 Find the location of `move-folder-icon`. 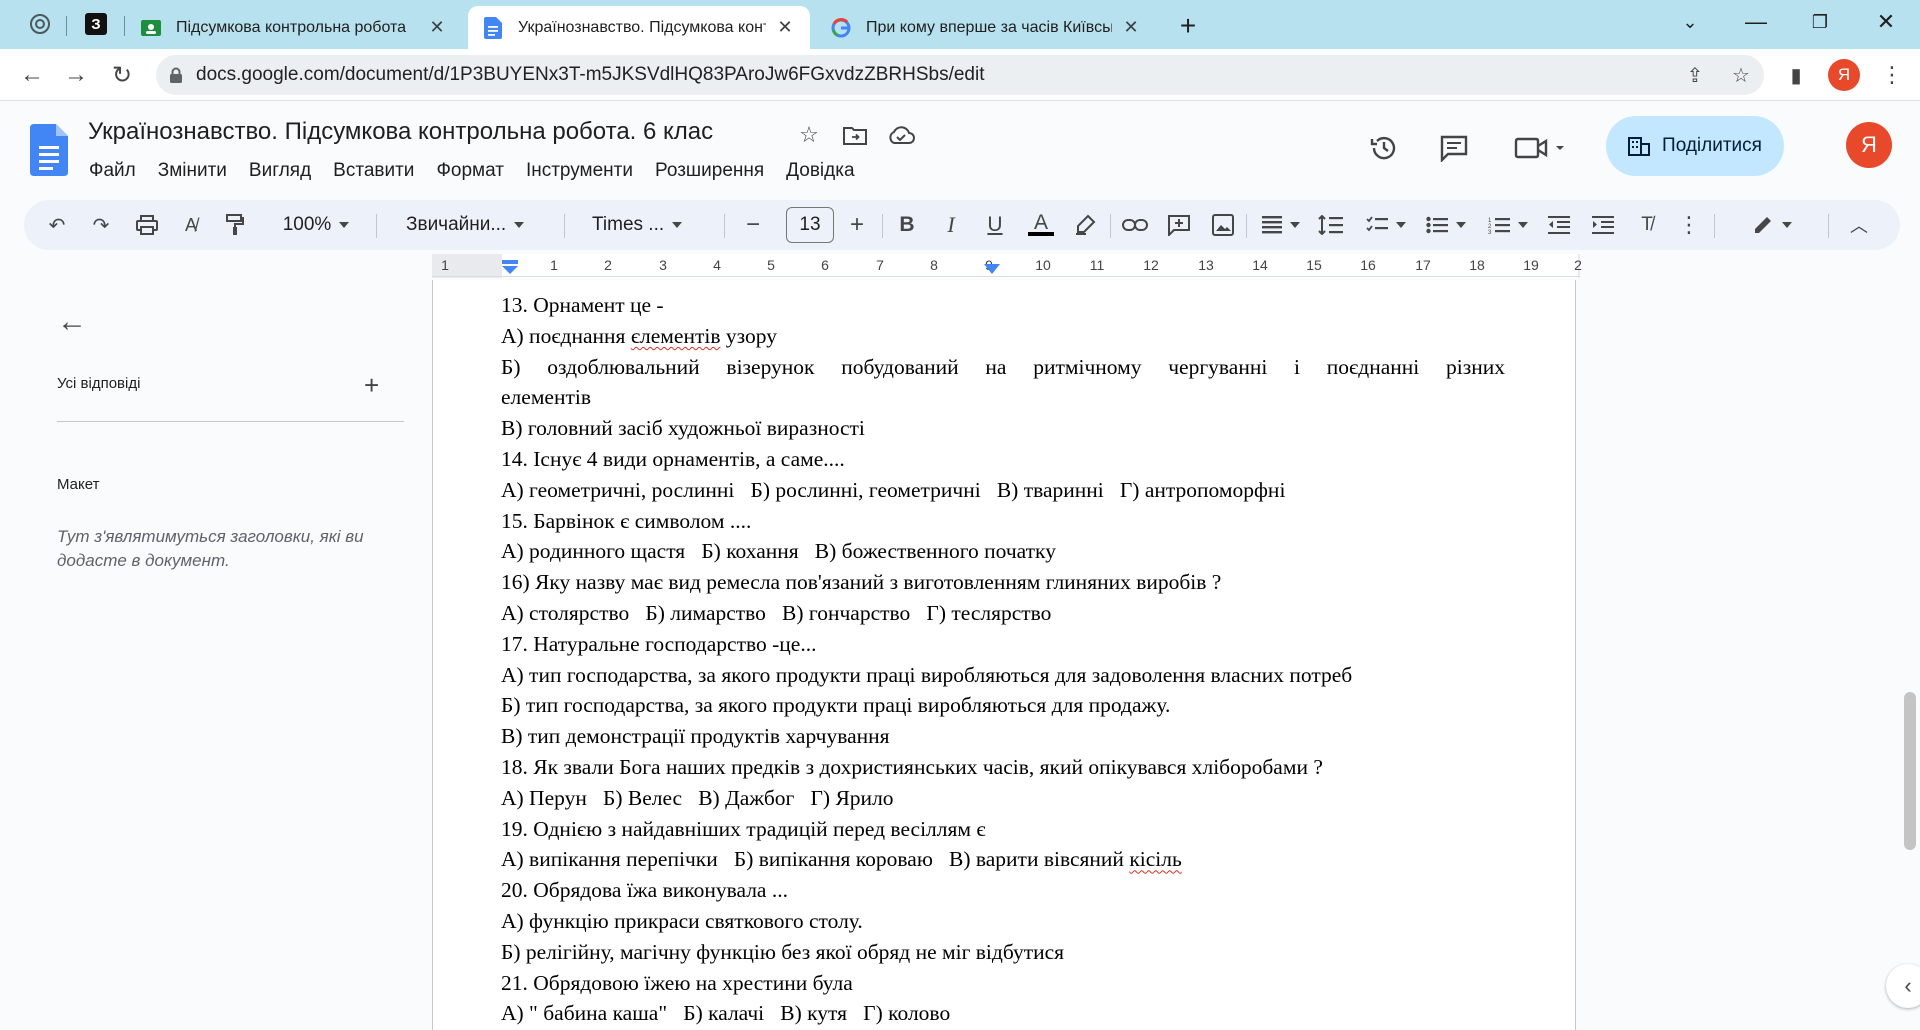

move-folder-icon is located at coordinates (855, 135).